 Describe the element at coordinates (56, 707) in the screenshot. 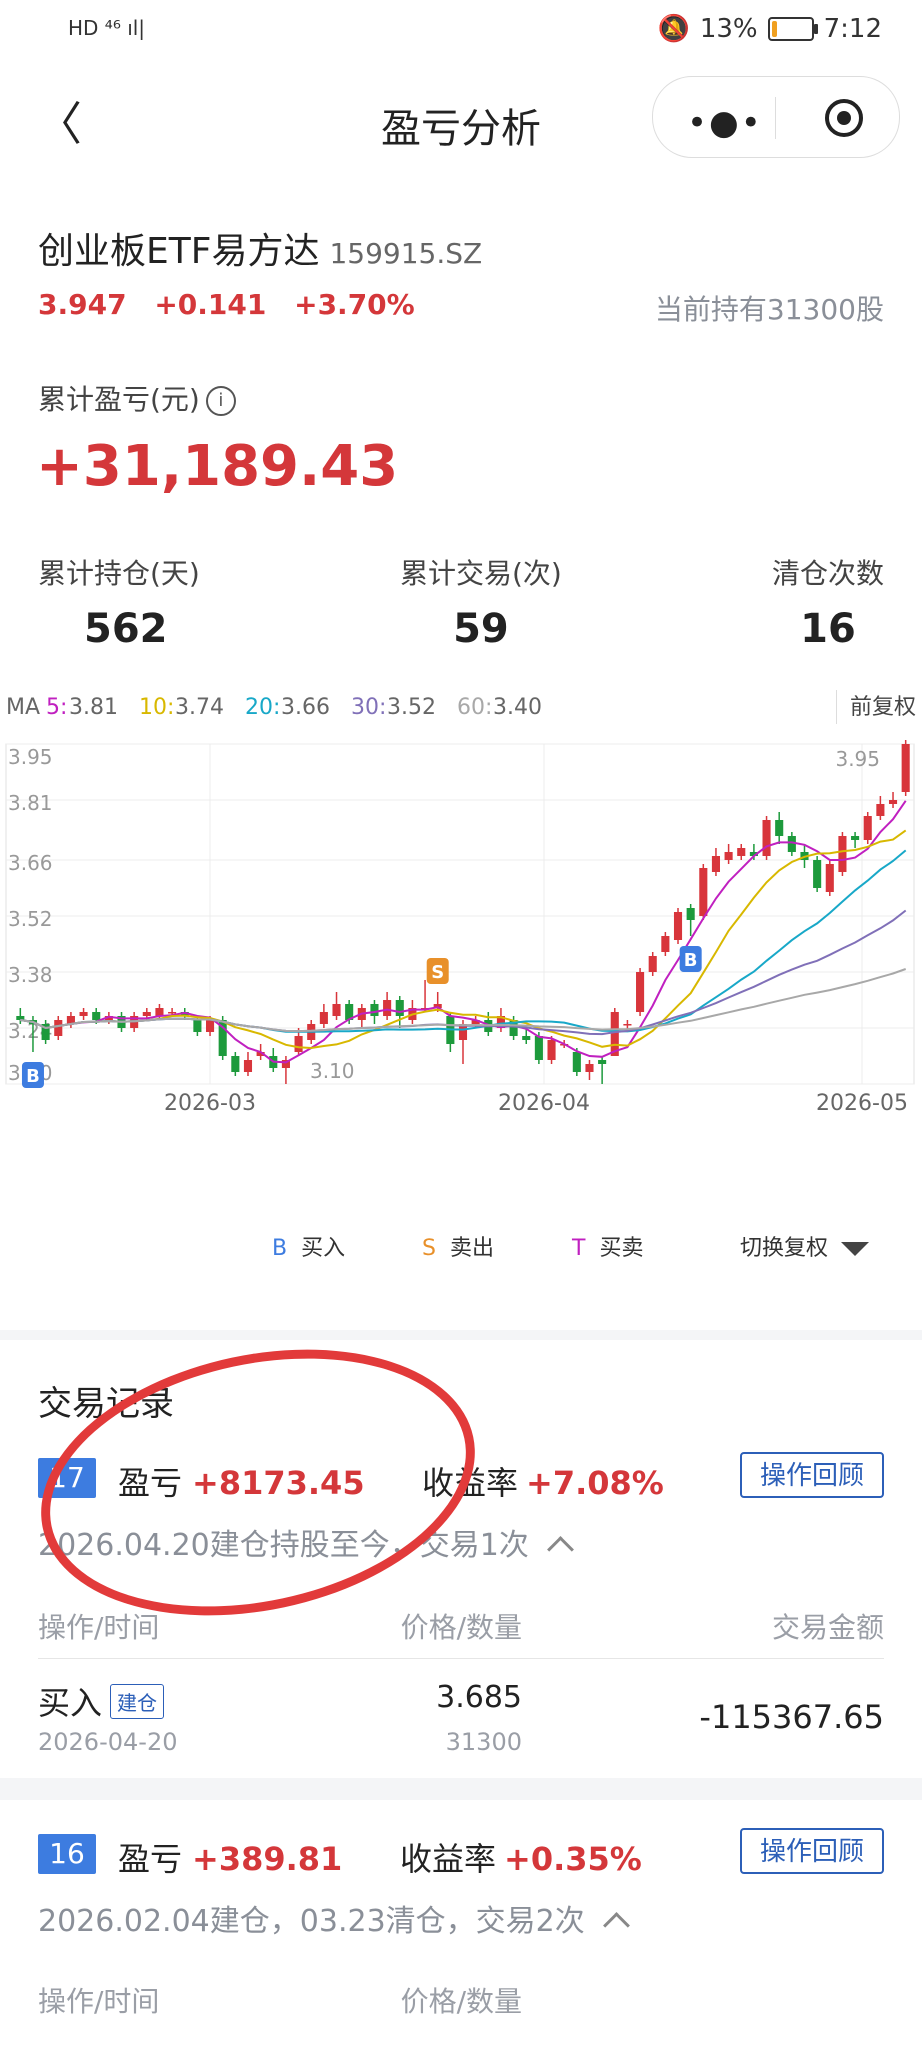

I see `ma-name-5: 5:` at that location.